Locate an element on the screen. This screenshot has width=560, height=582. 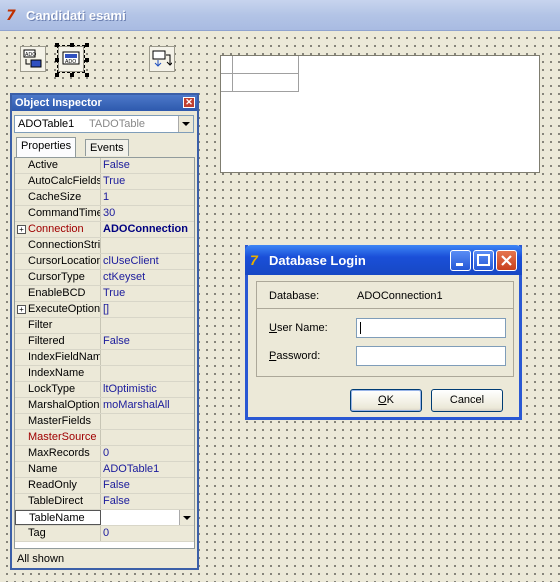
property-name: MaxRecords is located at coordinates (58, 453).